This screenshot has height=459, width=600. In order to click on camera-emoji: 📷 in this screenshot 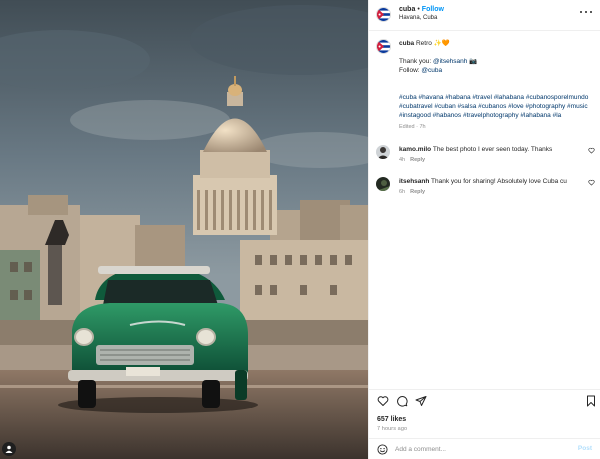, I will do `click(472, 61)`.